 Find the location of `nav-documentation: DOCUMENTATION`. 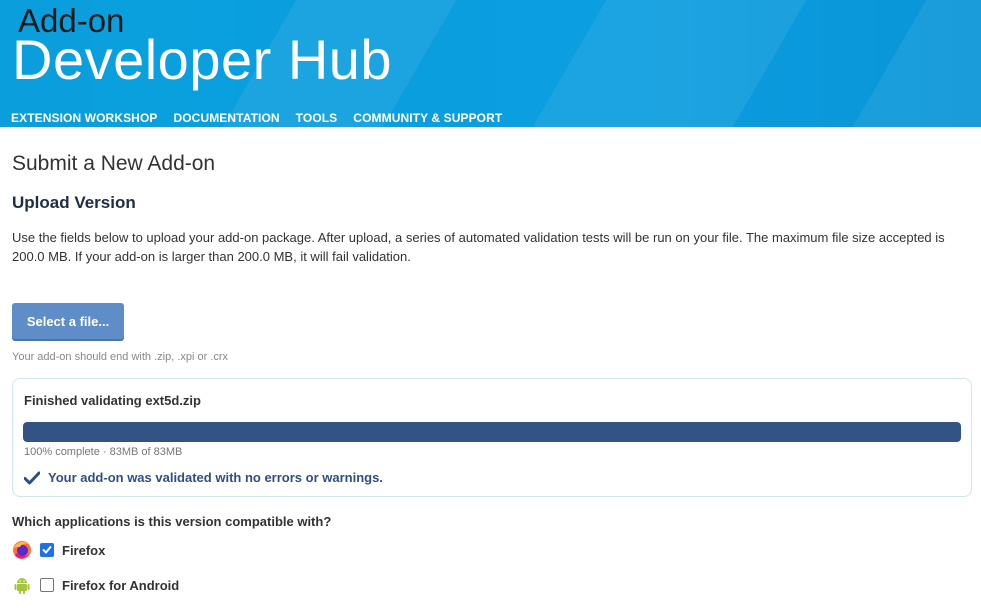

nav-documentation: DOCUMENTATION is located at coordinates (226, 118).